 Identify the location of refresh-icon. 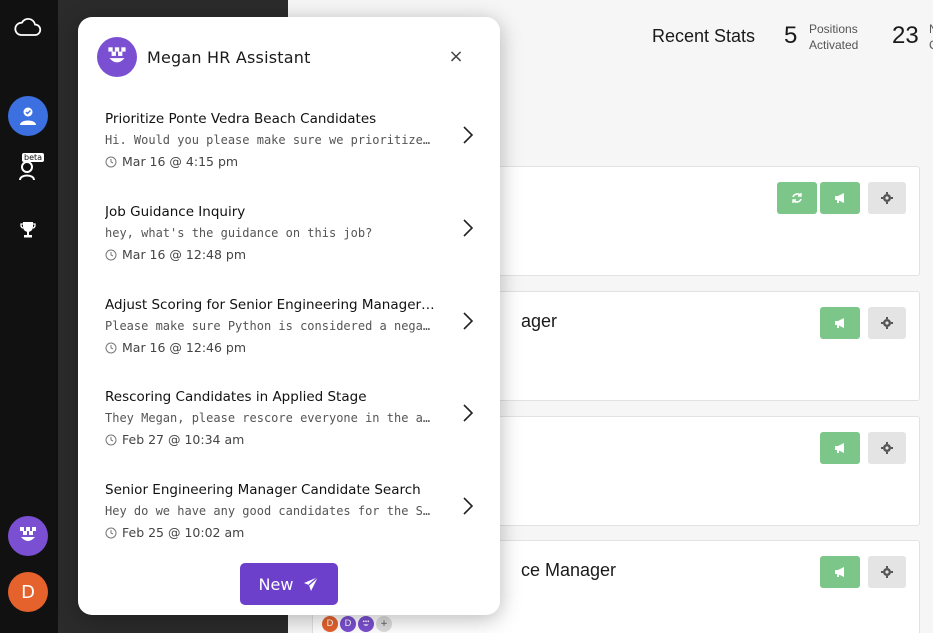
(797, 198).